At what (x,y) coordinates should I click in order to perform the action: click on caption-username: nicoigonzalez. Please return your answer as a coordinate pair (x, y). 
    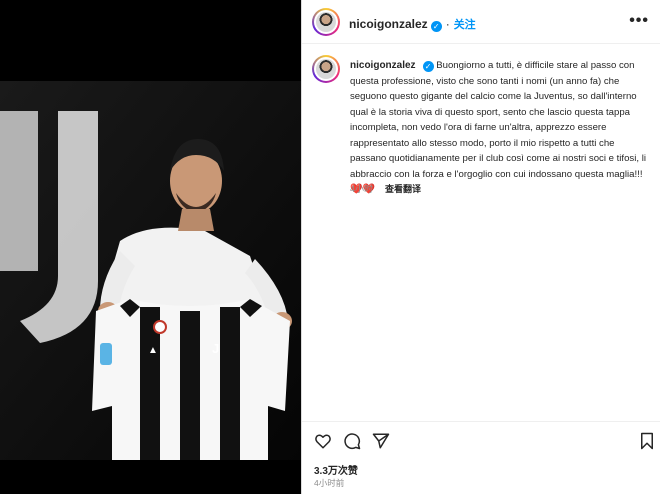
    Looking at the image, I should click on (383, 65).